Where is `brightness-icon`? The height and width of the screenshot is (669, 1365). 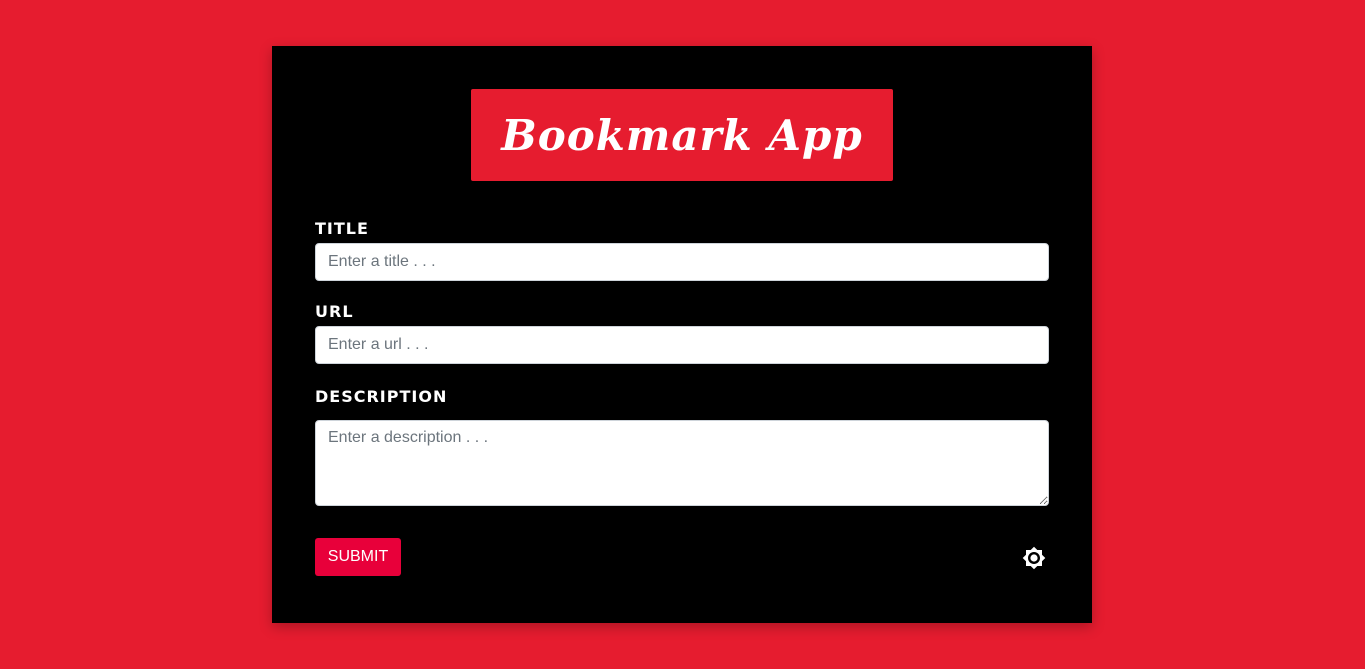
brightness-icon is located at coordinates (1034, 558).